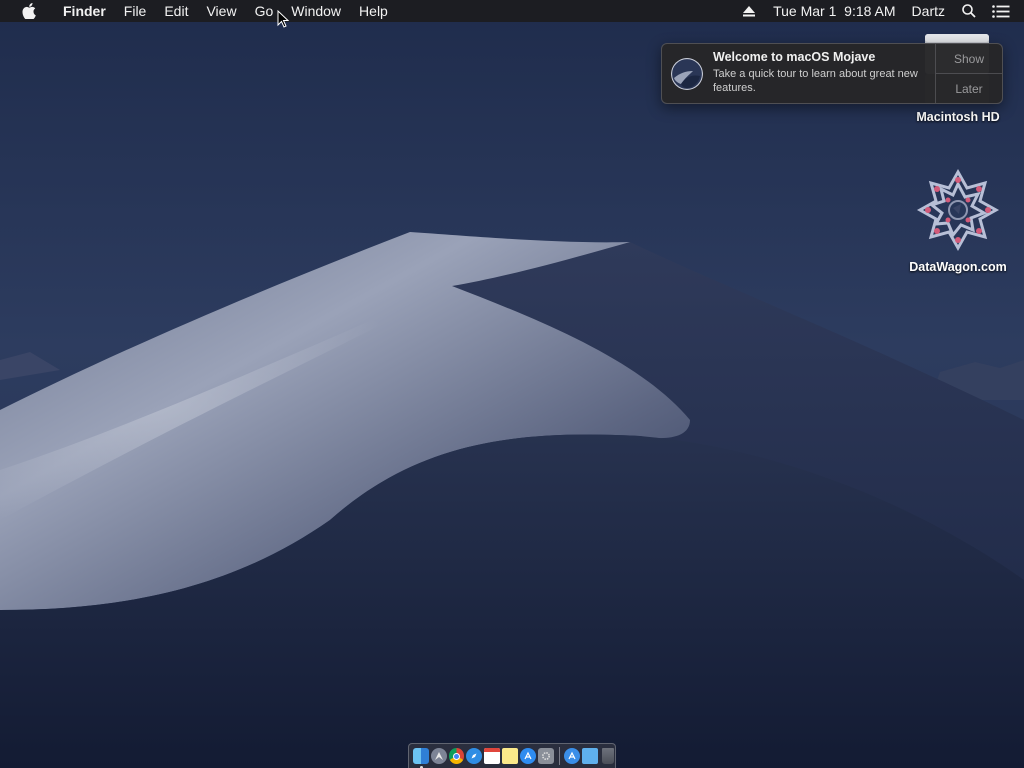 The image size is (1024, 768). Describe the element at coordinates (969, 58) in the screenshot. I see `notification-show-button: Show` at that location.